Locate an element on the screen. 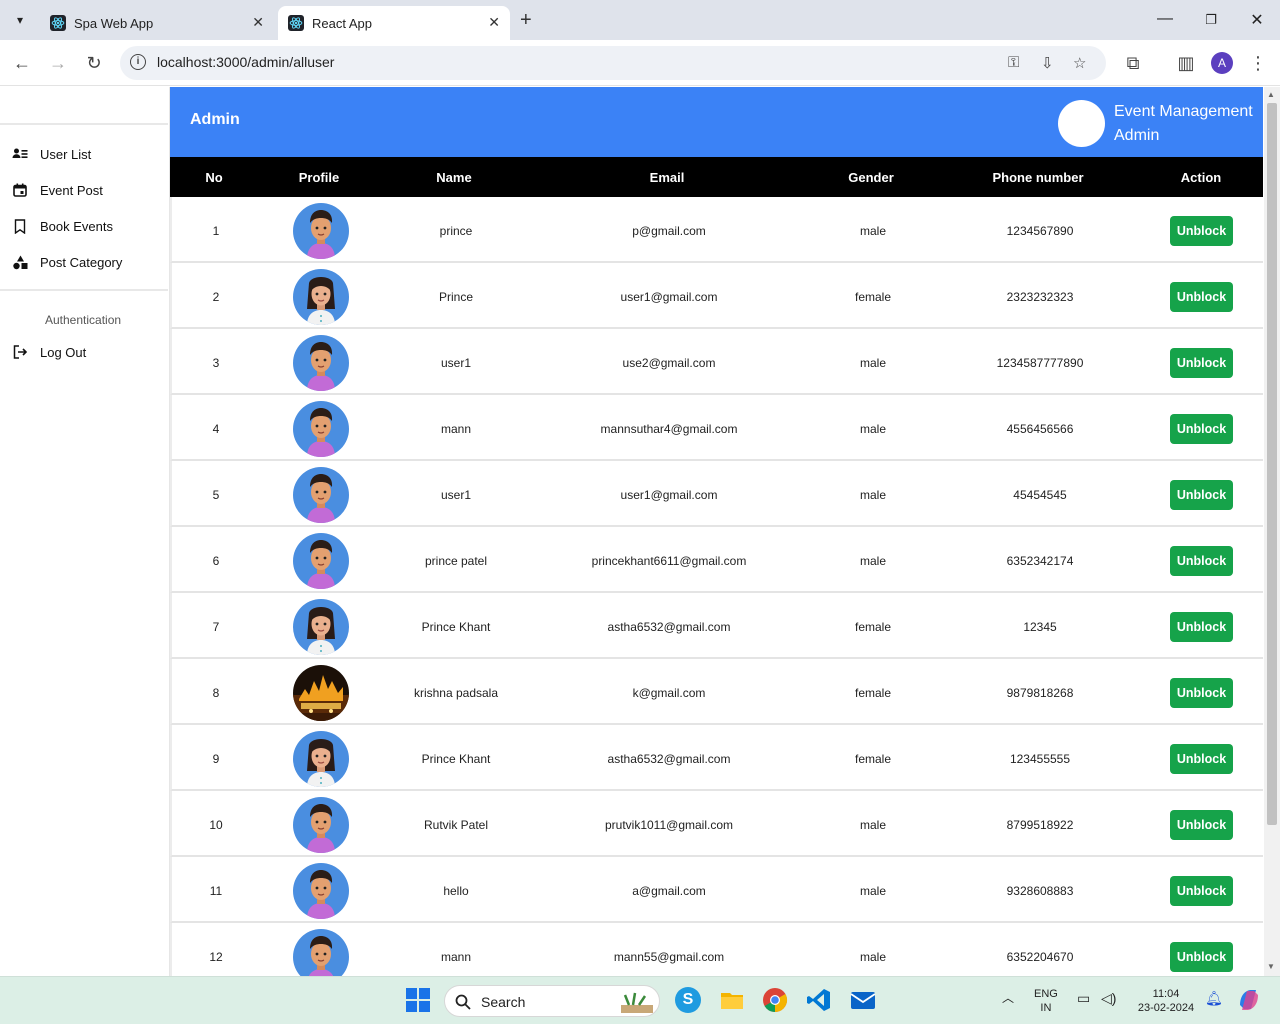 The image size is (1280, 1024). chrome-icon is located at coordinates (775, 1000).